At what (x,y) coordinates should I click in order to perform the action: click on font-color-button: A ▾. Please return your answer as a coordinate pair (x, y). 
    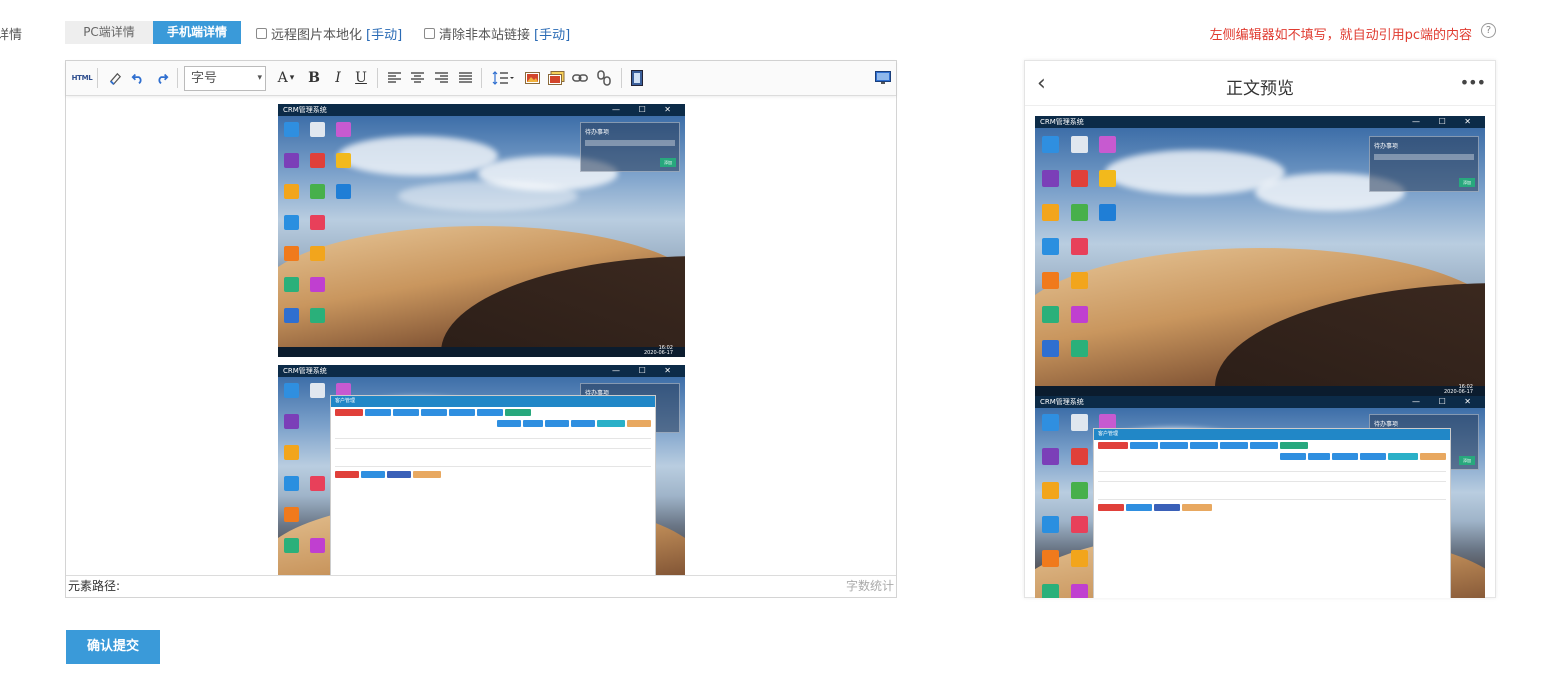
    Looking at the image, I should click on (286, 78).